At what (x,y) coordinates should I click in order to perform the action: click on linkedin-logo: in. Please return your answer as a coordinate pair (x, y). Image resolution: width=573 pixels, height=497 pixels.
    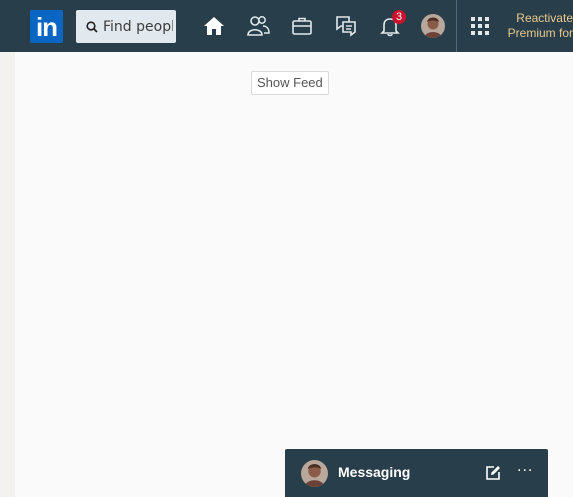
    Looking at the image, I should click on (46, 26).